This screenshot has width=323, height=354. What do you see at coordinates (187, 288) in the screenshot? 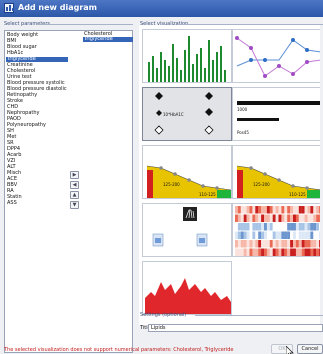
I see `viz-area-chart-thumb` at bounding box center [187, 288].